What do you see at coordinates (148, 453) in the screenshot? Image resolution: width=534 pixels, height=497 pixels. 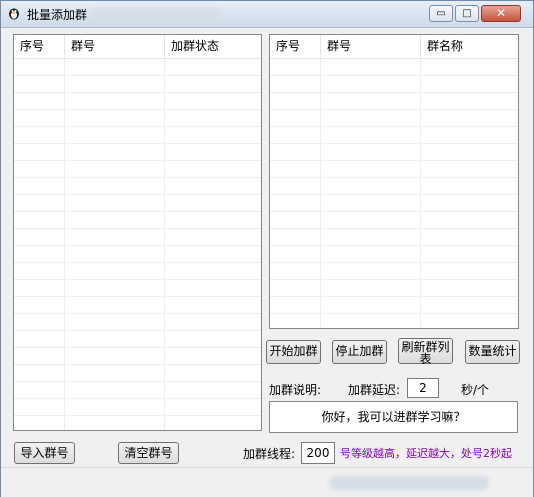 I see `clear-group-numbers-button: 清空群号` at bounding box center [148, 453].